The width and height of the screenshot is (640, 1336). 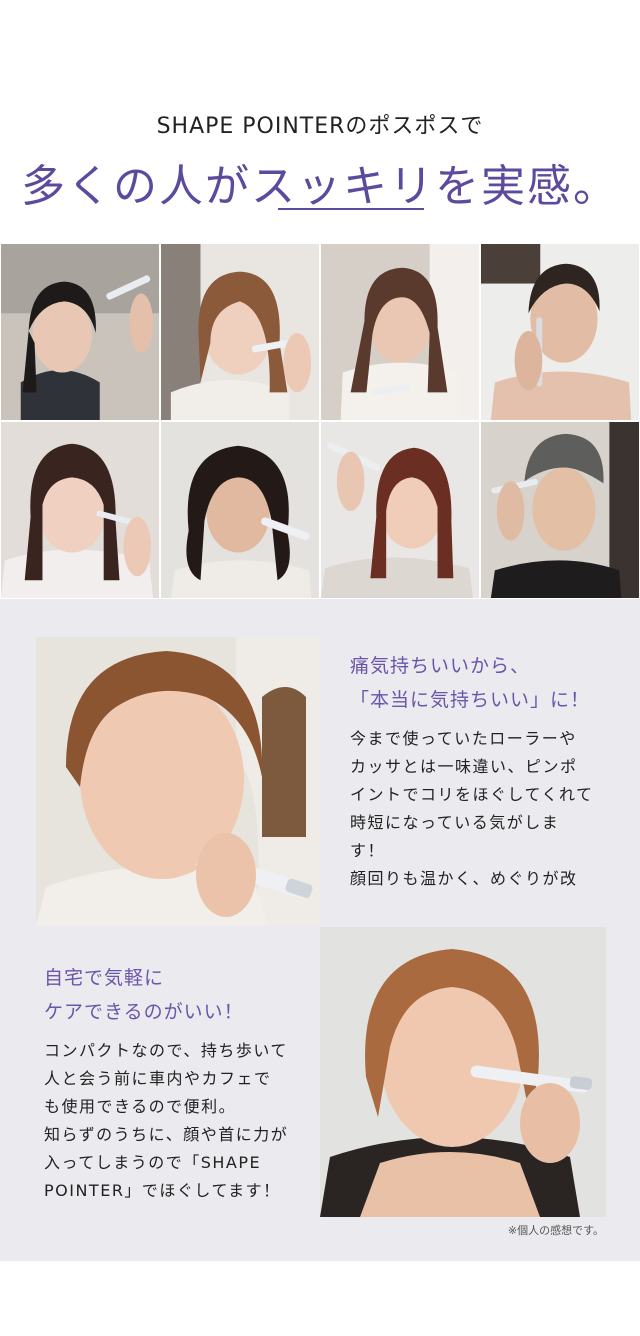 What do you see at coordinates (368, 850) in the screenshot?
I see `voice-body-line: す！` at bounding box center [368, 850].